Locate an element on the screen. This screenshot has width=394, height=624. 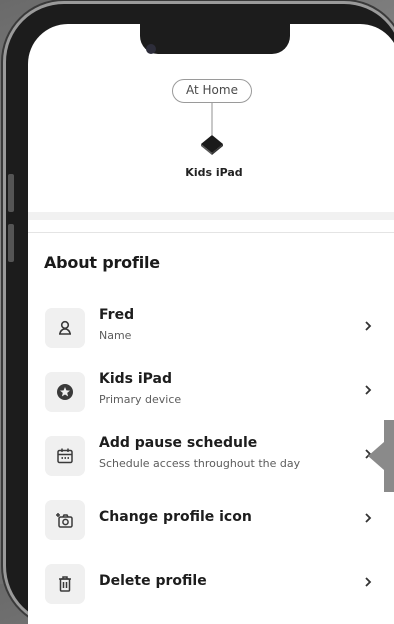
star-badge-icon is located at coordinates (65, 392).